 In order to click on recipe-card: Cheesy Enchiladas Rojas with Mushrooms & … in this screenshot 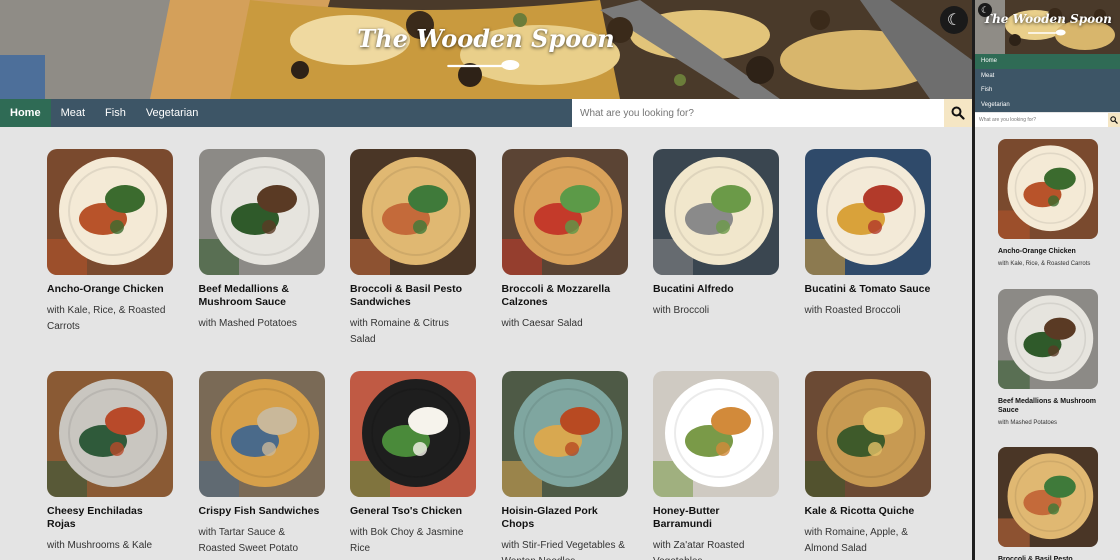, I will do `click(110, 462)`.